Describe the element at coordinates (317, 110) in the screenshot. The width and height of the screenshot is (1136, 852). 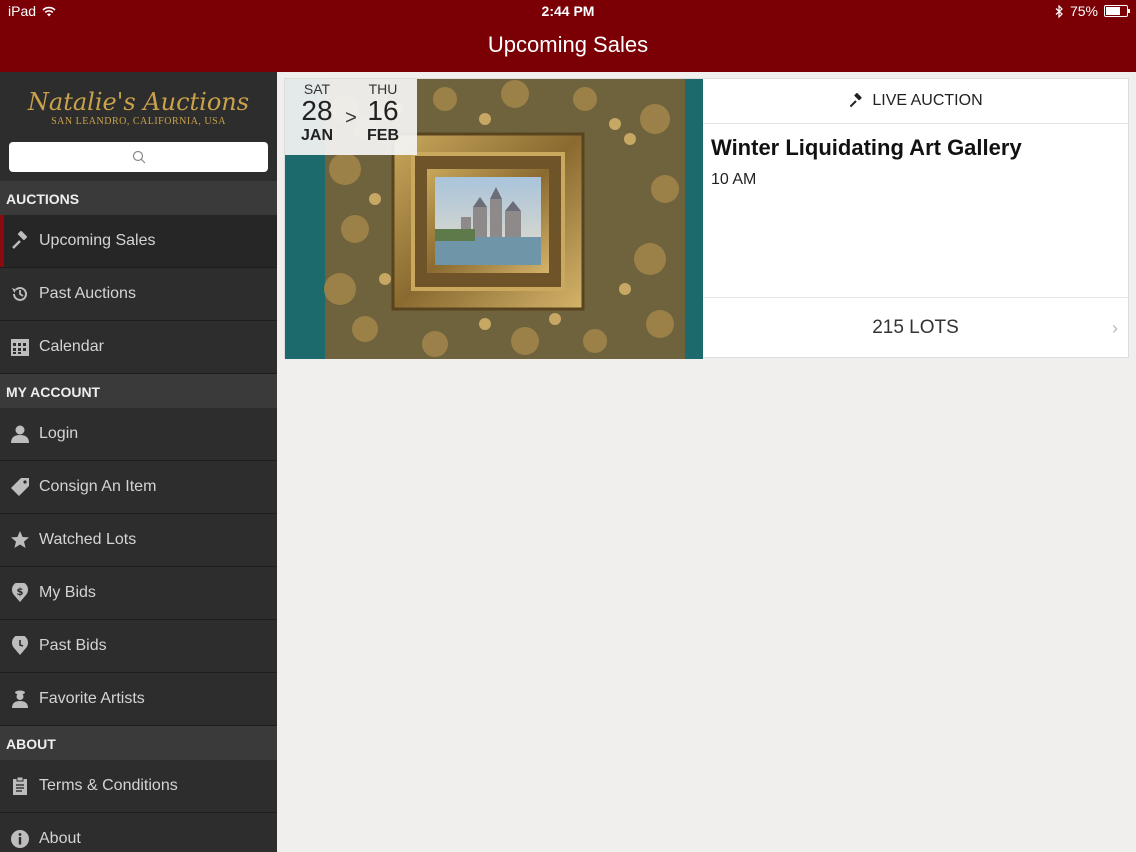
I see `start-day: 28` at that location.